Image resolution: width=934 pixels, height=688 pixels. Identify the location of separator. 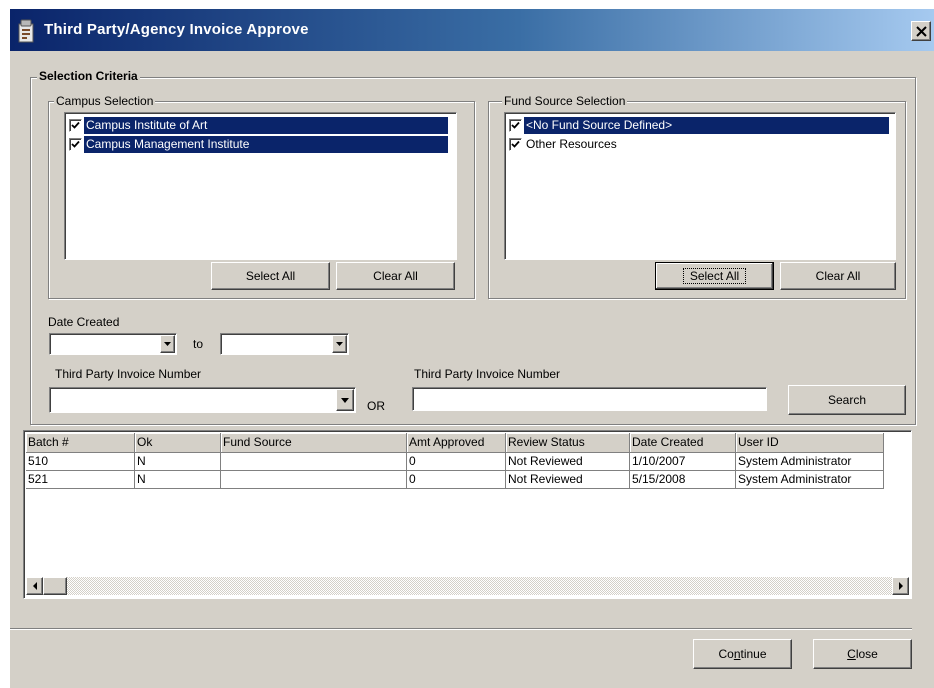
(461, 629).